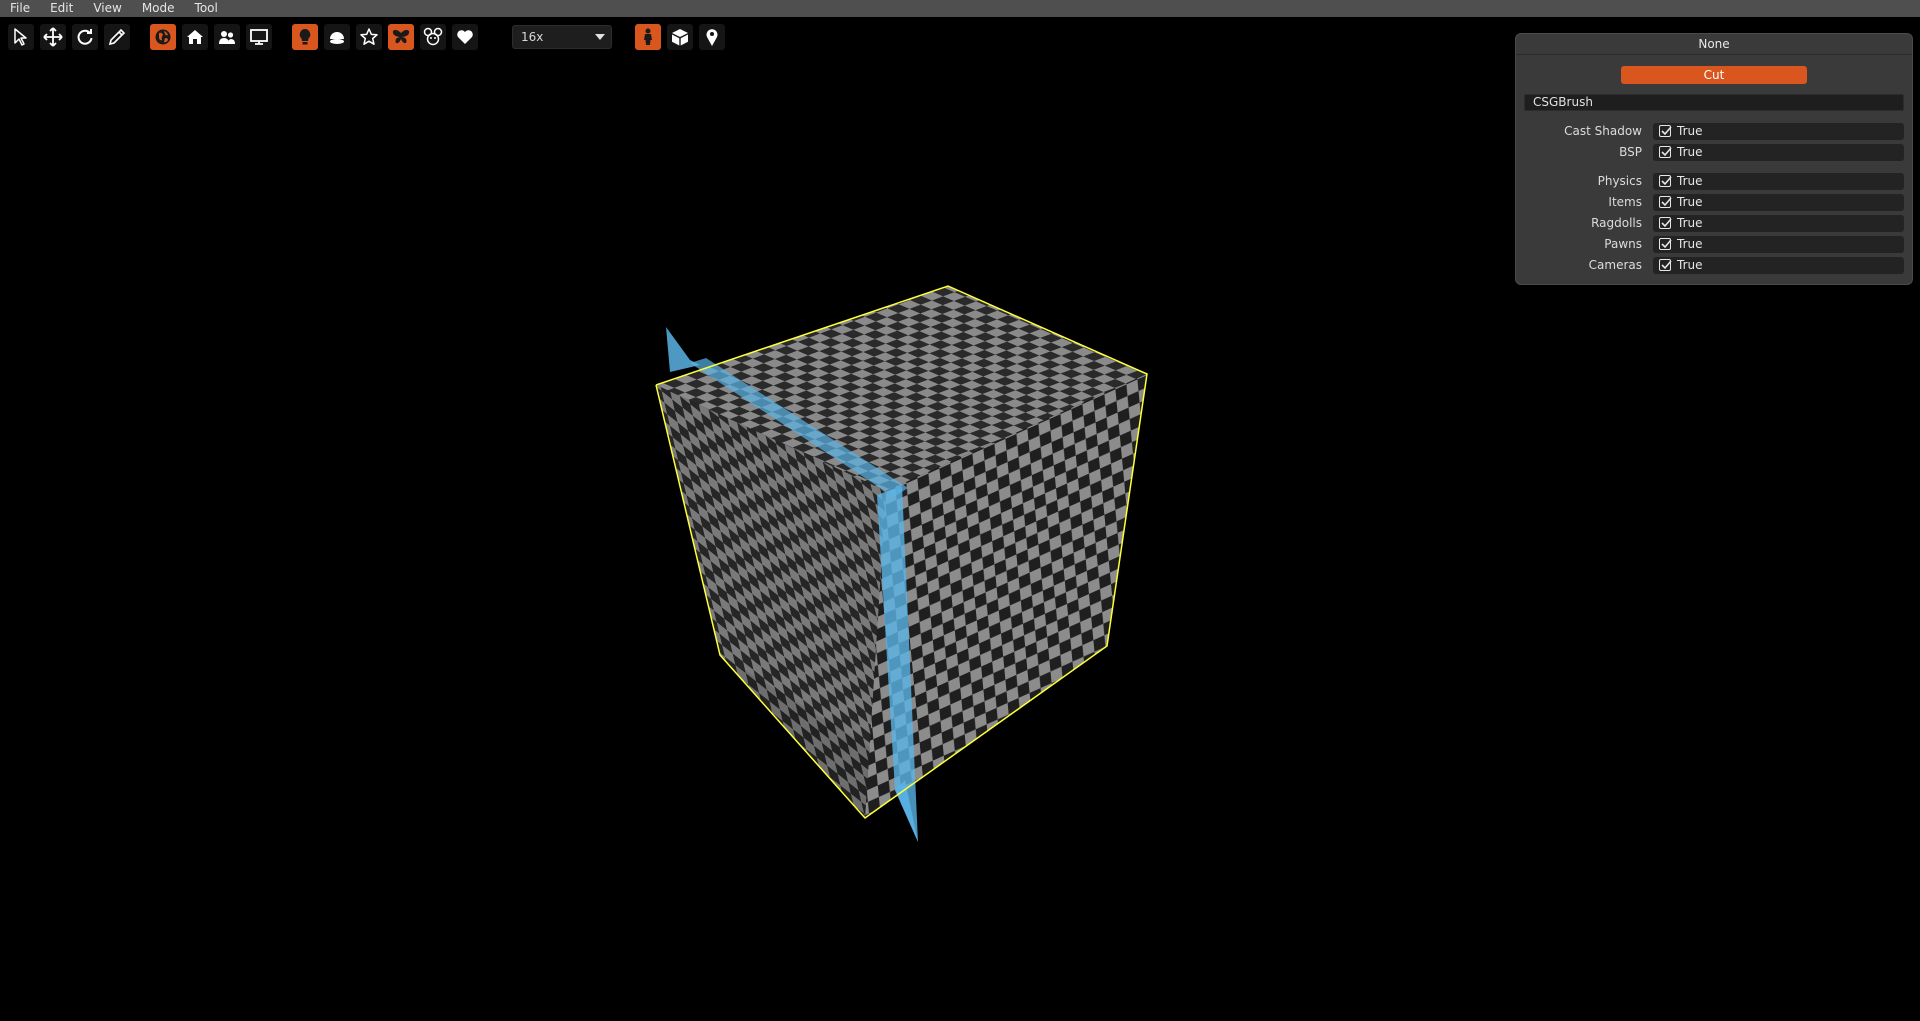  I want to click on property-row-items: Items True, so click(1714, 202).